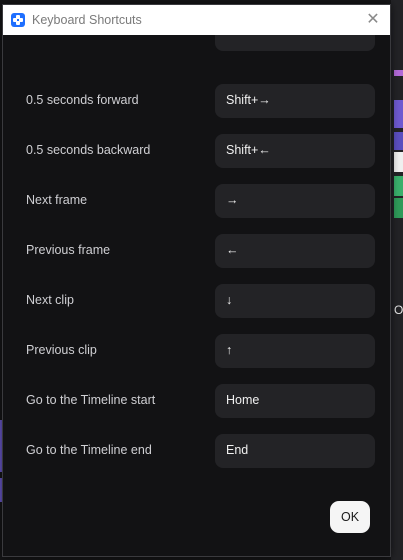  What do you see at coordinates (68, 250) in the screenshot?
I see `shortcut-label: Previous frame` at bounding box center [68, 250].